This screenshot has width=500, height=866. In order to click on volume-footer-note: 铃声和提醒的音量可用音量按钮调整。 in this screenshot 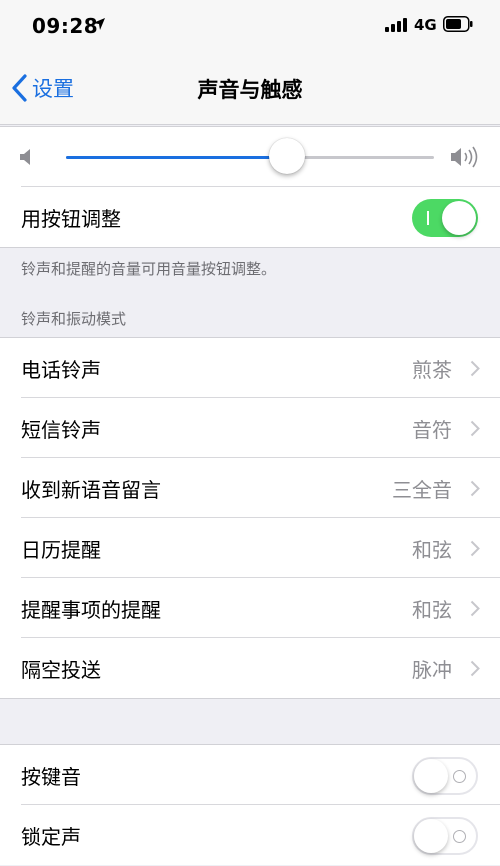, I will do `click(149, 269)`.